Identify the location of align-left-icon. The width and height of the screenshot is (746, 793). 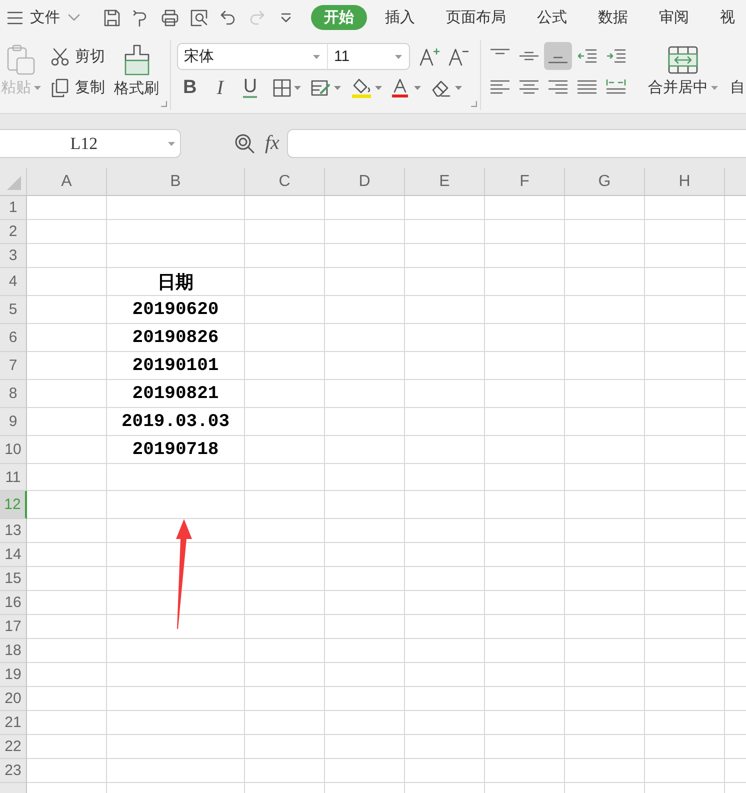
(500, 87).